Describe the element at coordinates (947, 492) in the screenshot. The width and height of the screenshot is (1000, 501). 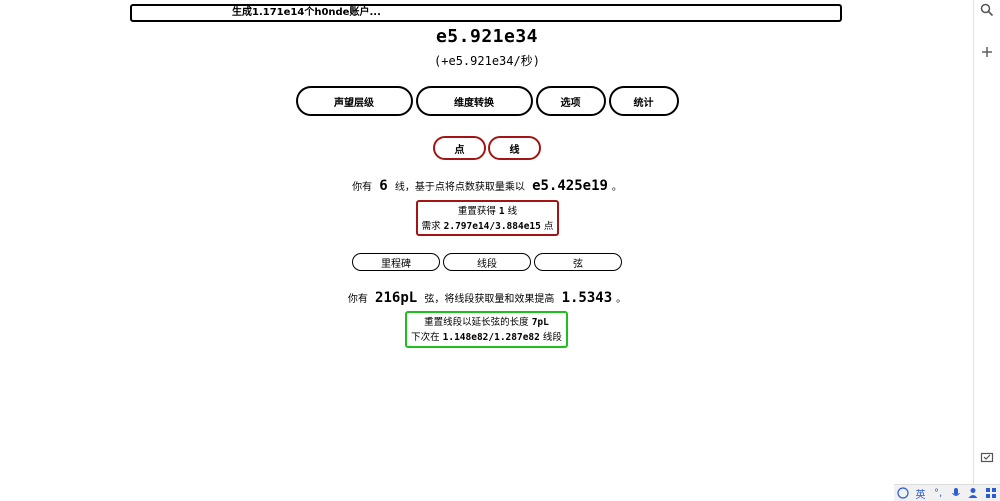
I see `ime-toolbar: 英 °,` at that location.